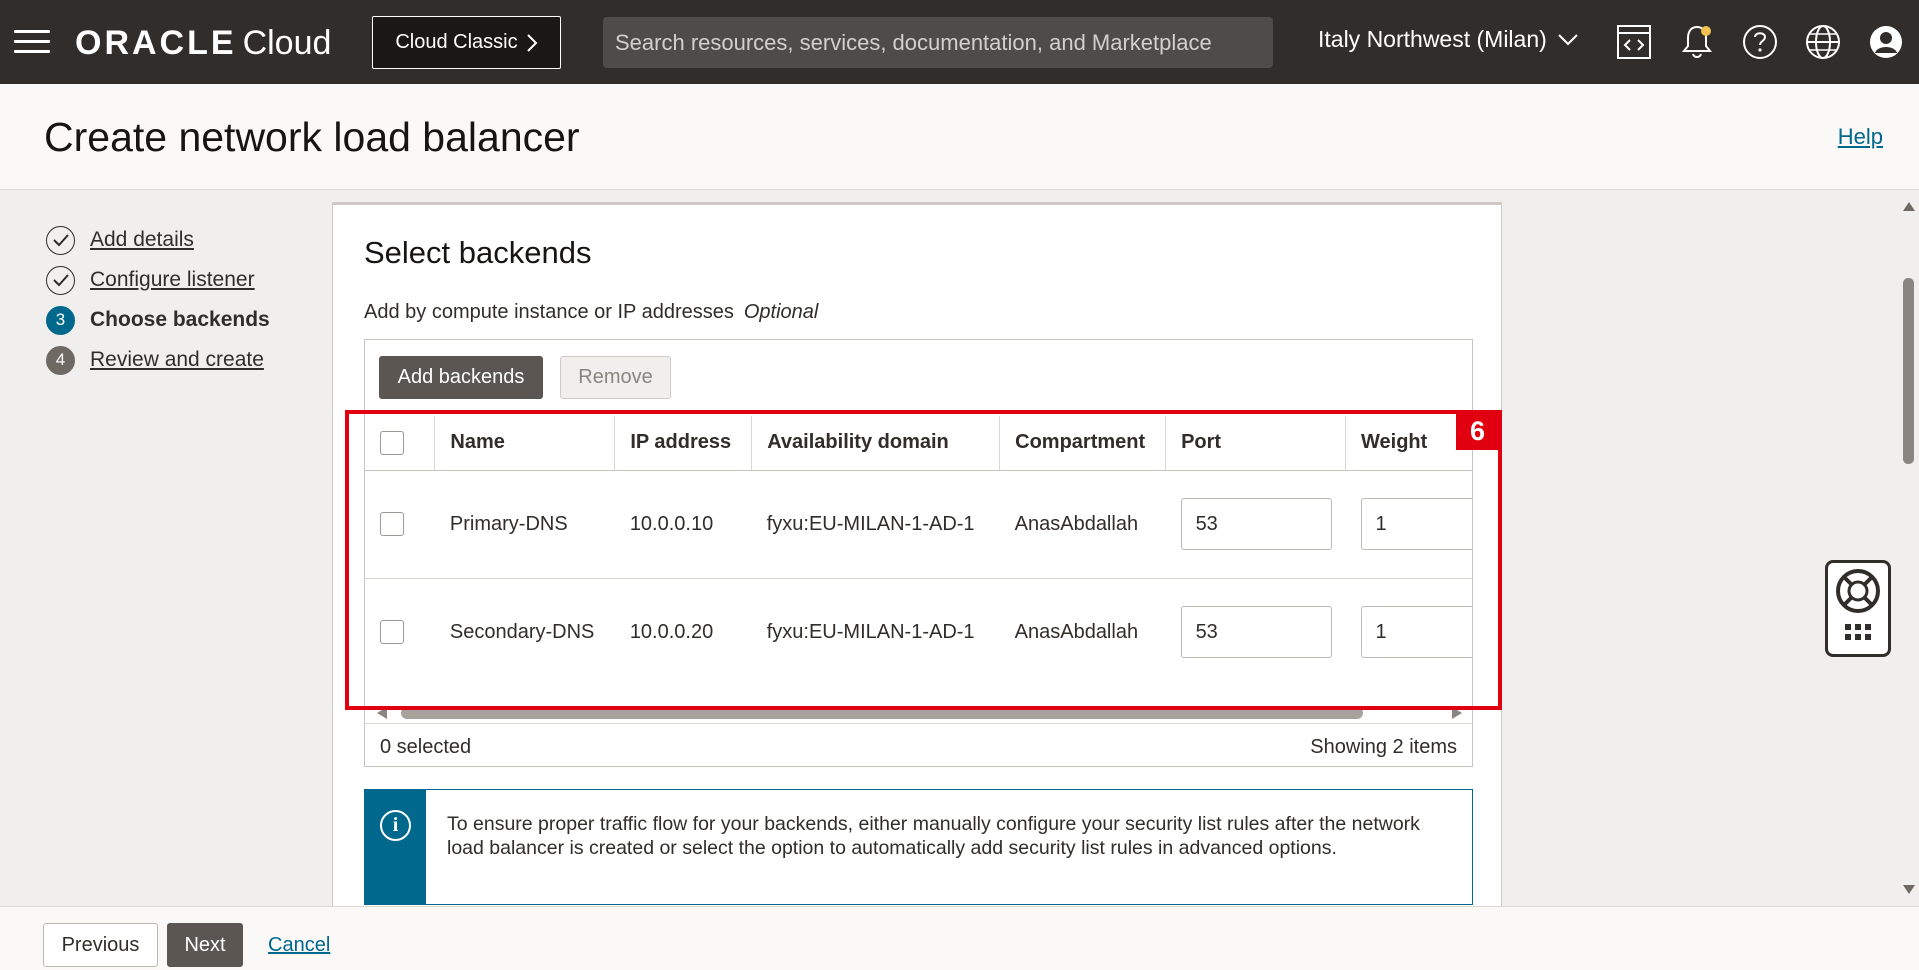 The height and width of the screenshot is (970, 1919). I want to click on bell-icon, so click(1697, 42).